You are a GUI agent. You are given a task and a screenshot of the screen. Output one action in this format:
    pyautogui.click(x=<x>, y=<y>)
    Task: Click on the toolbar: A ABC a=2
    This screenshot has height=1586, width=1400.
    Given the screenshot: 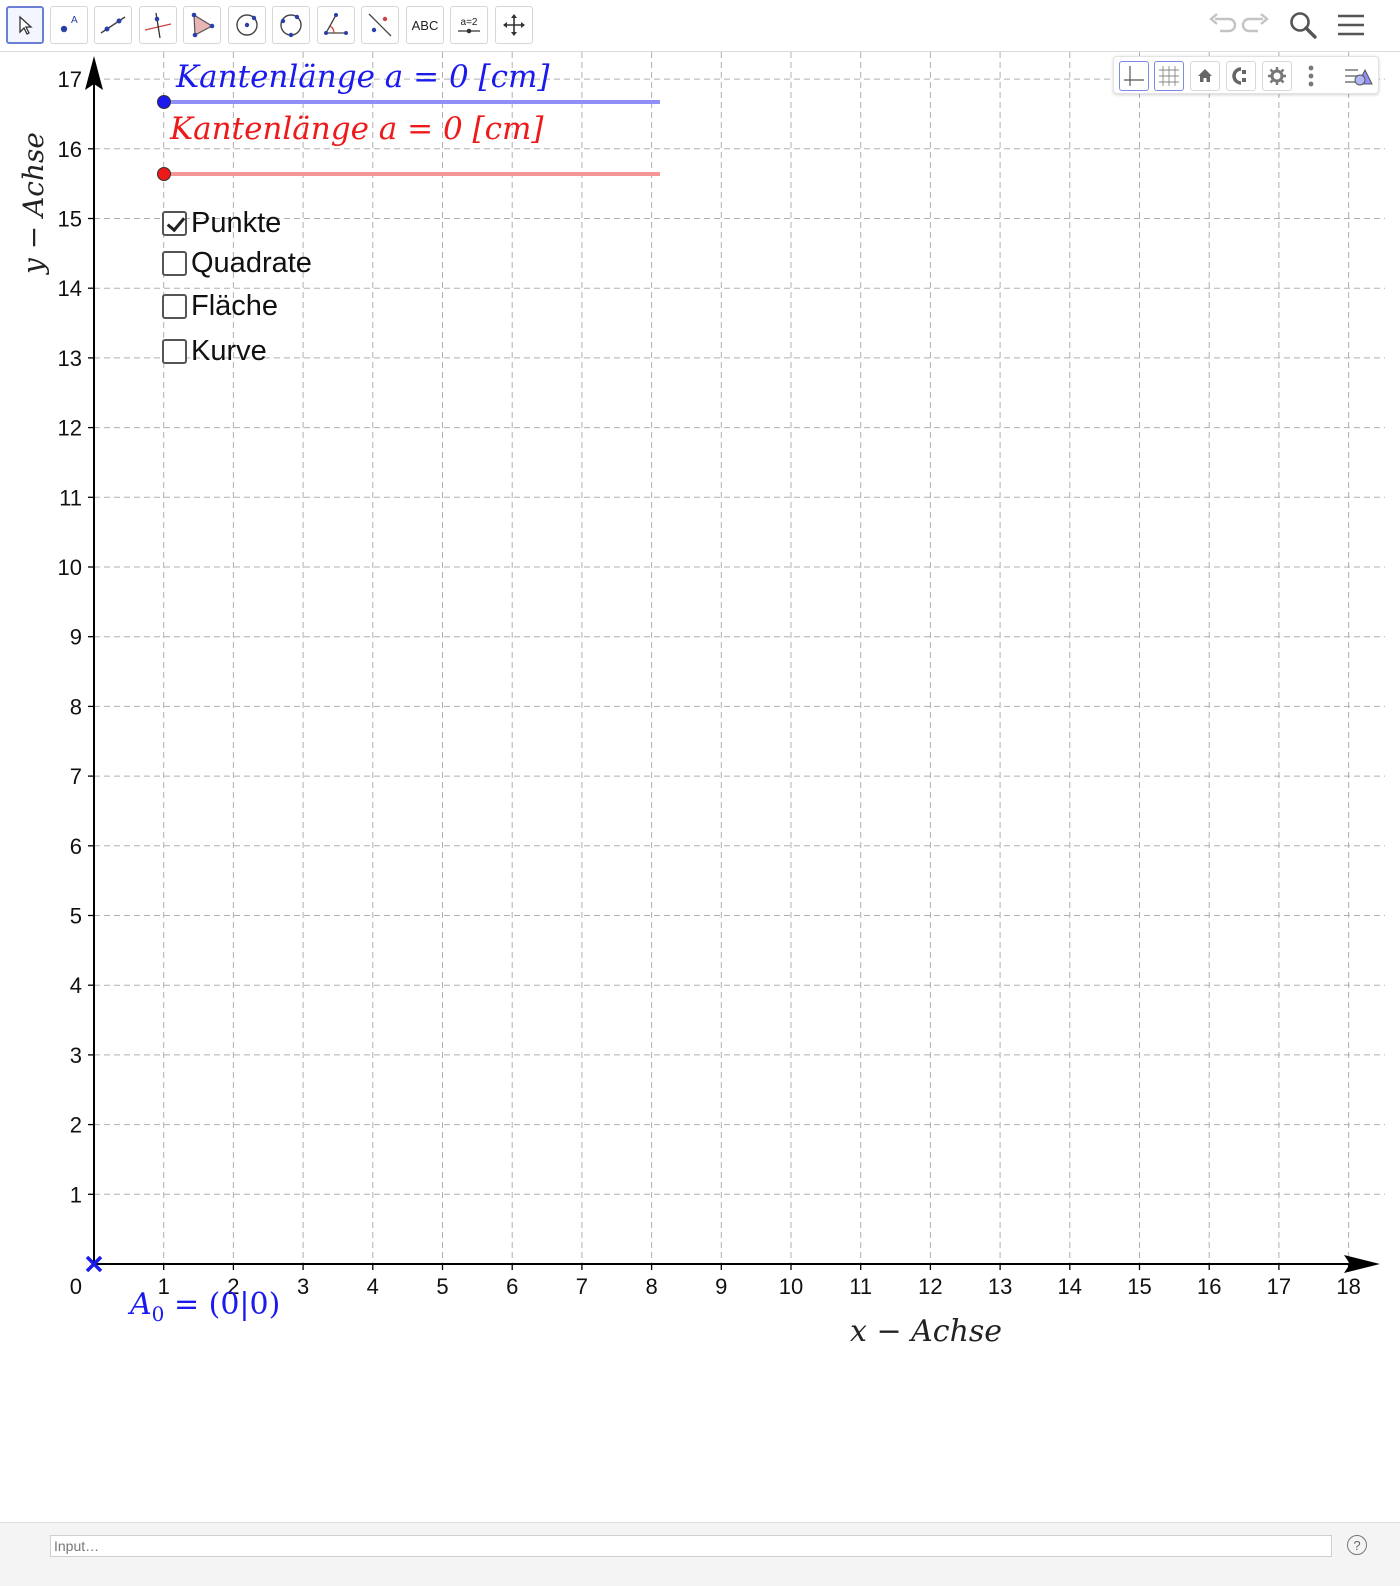 What is the action you would take?
    pyautogui.click(x=700, y=26)
    